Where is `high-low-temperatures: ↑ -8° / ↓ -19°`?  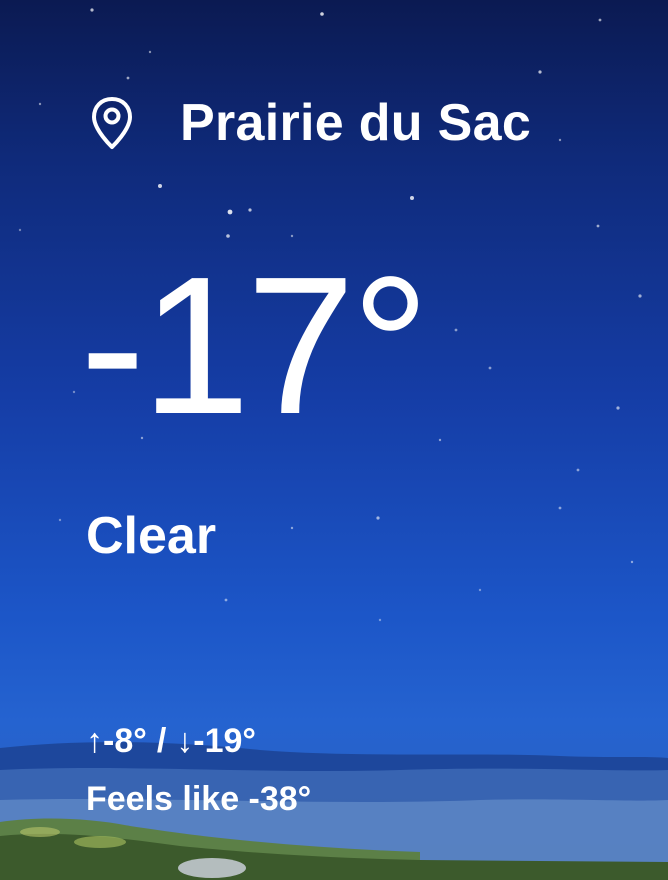 high-low-temperatures: ↑ -8° / ↓ -19° is located at coordinates (171, 741).